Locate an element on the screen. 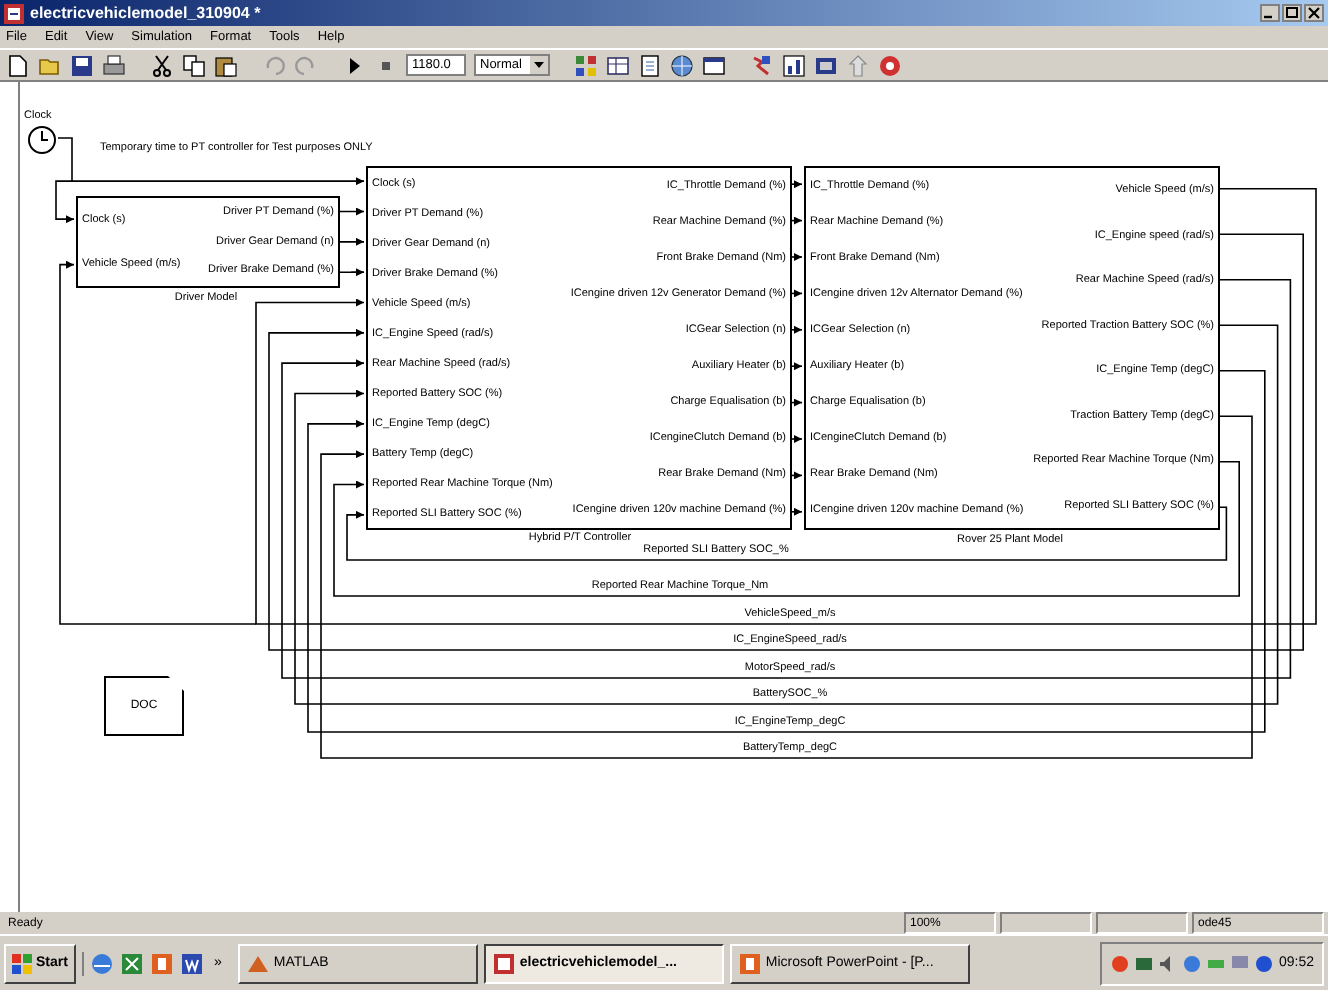  document-icon is located at coordinates (650, 65).